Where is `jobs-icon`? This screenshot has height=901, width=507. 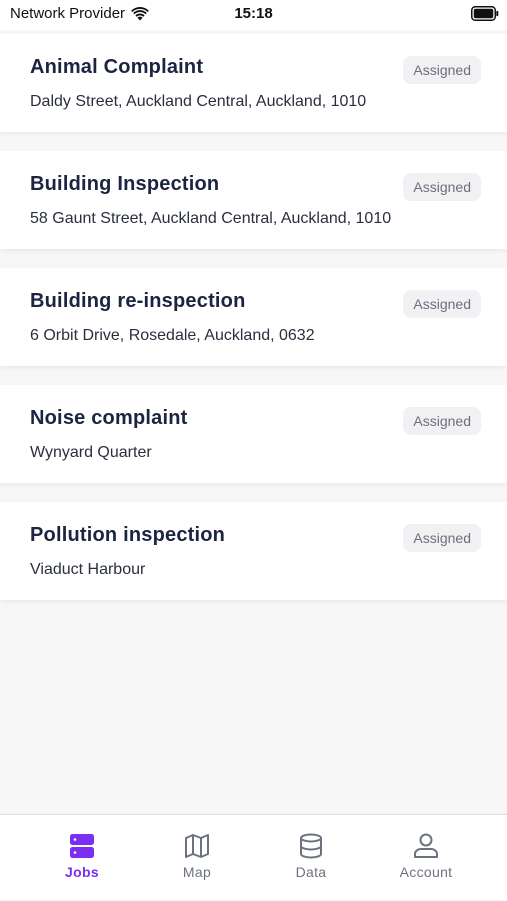
jobs-icon is located at coordinates (82, 846).